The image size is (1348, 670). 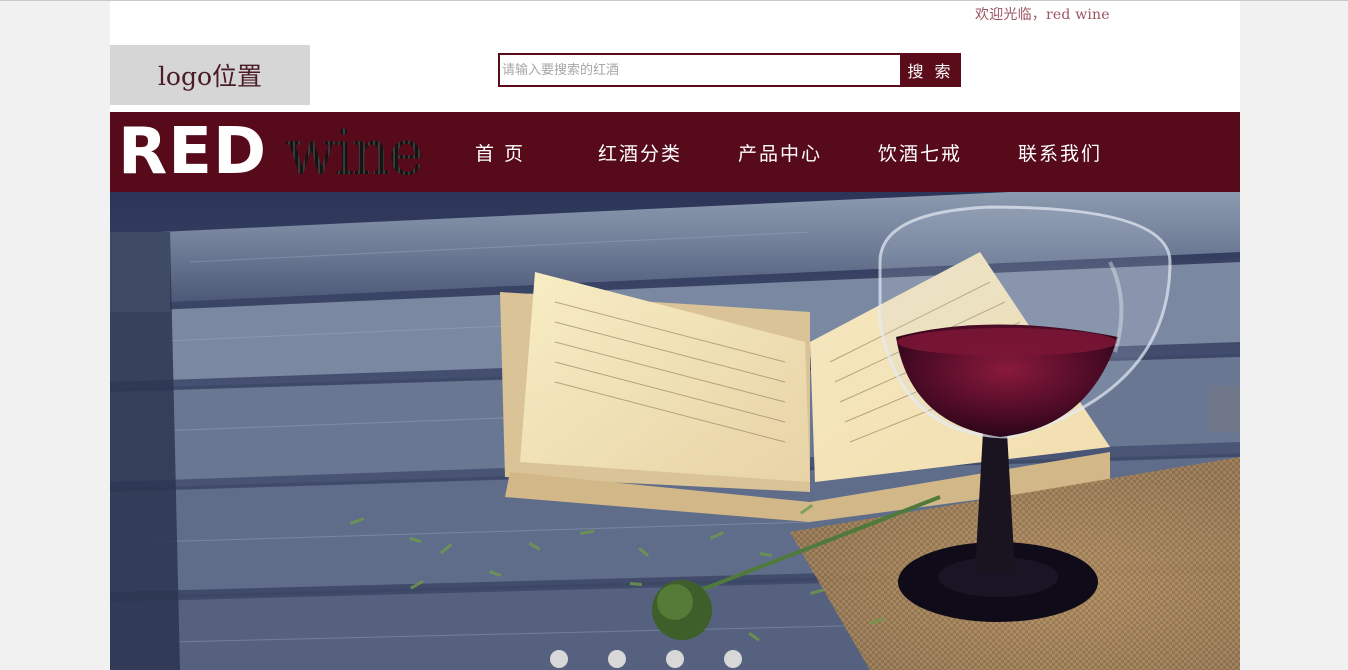 I want to click on welcome-text: 欢迎光临，red wine, so click(x=1042, y=15).